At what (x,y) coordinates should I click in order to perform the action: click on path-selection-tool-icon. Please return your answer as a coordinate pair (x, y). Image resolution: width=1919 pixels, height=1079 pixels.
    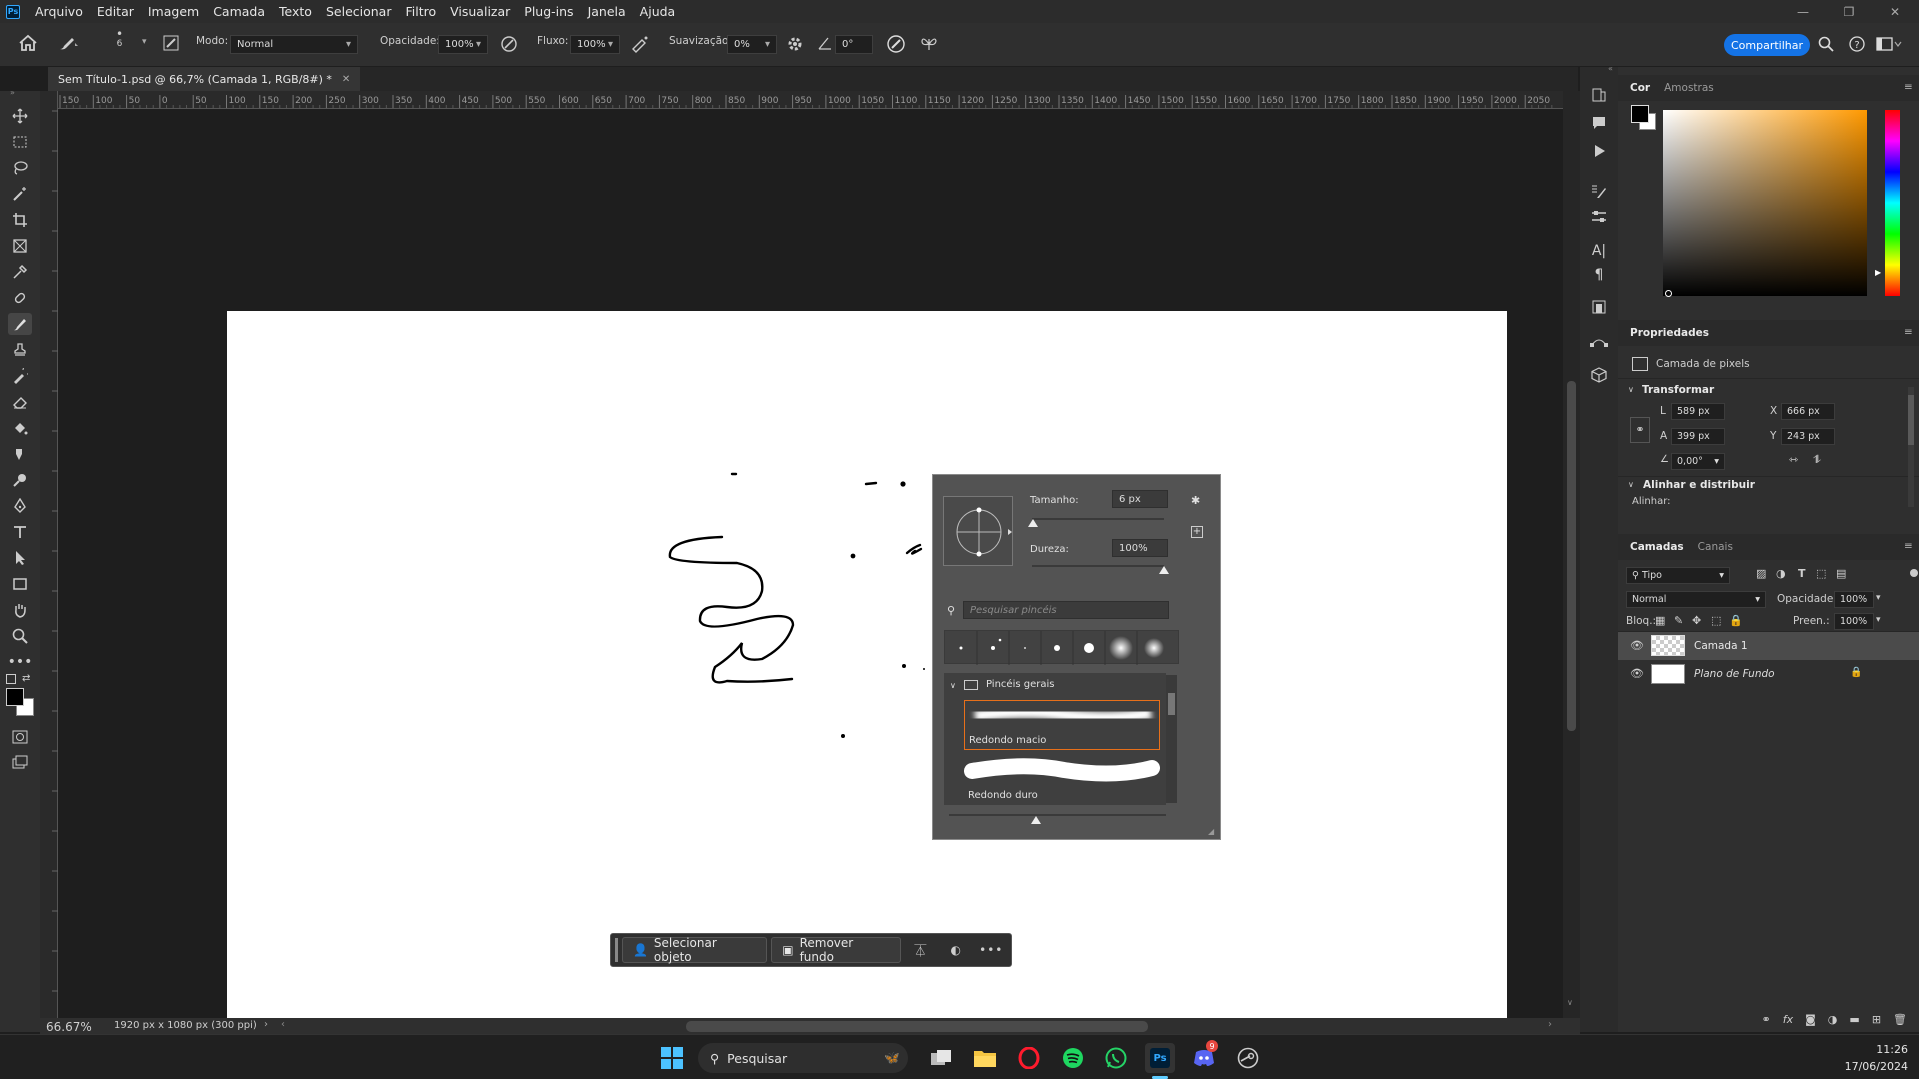
    Looking at the image, I should click on (20, 558).